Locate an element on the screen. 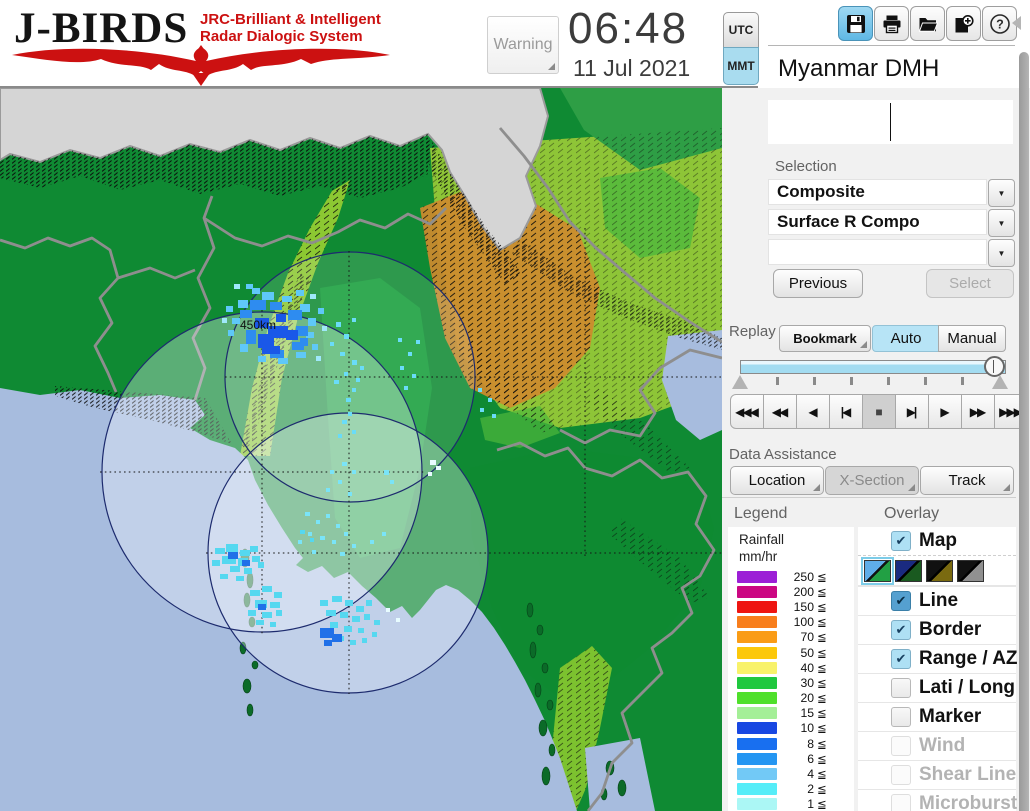  legend-title-line1: Rainfall is located at coordinates (762, 539).